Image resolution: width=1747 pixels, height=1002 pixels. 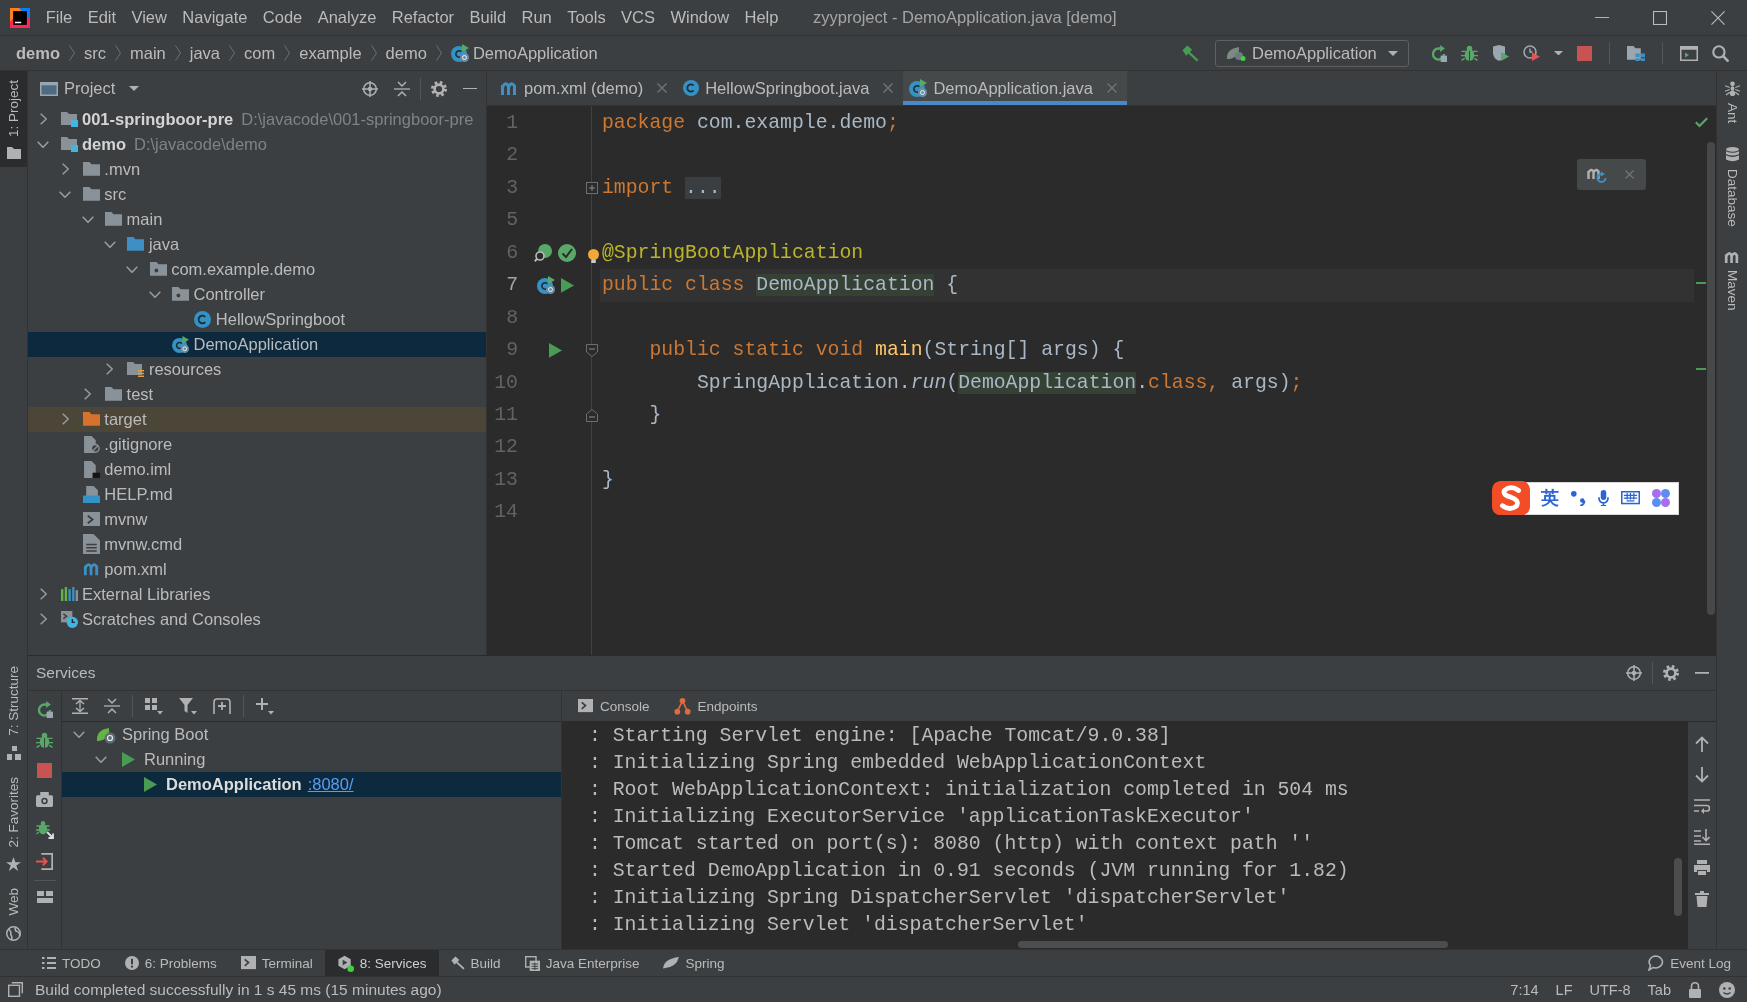 What do you see at coordinates (257, 444) in the screenshot?
I see `tree-item: .gitignore` at bounding box center [257, 444].